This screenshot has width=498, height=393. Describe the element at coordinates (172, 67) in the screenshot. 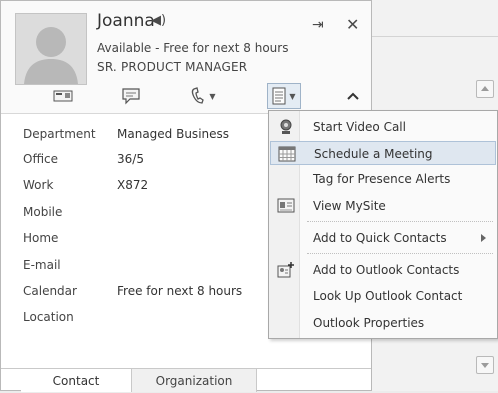

I see `job-title: SR. PRODUCT MANAGER` at that location.